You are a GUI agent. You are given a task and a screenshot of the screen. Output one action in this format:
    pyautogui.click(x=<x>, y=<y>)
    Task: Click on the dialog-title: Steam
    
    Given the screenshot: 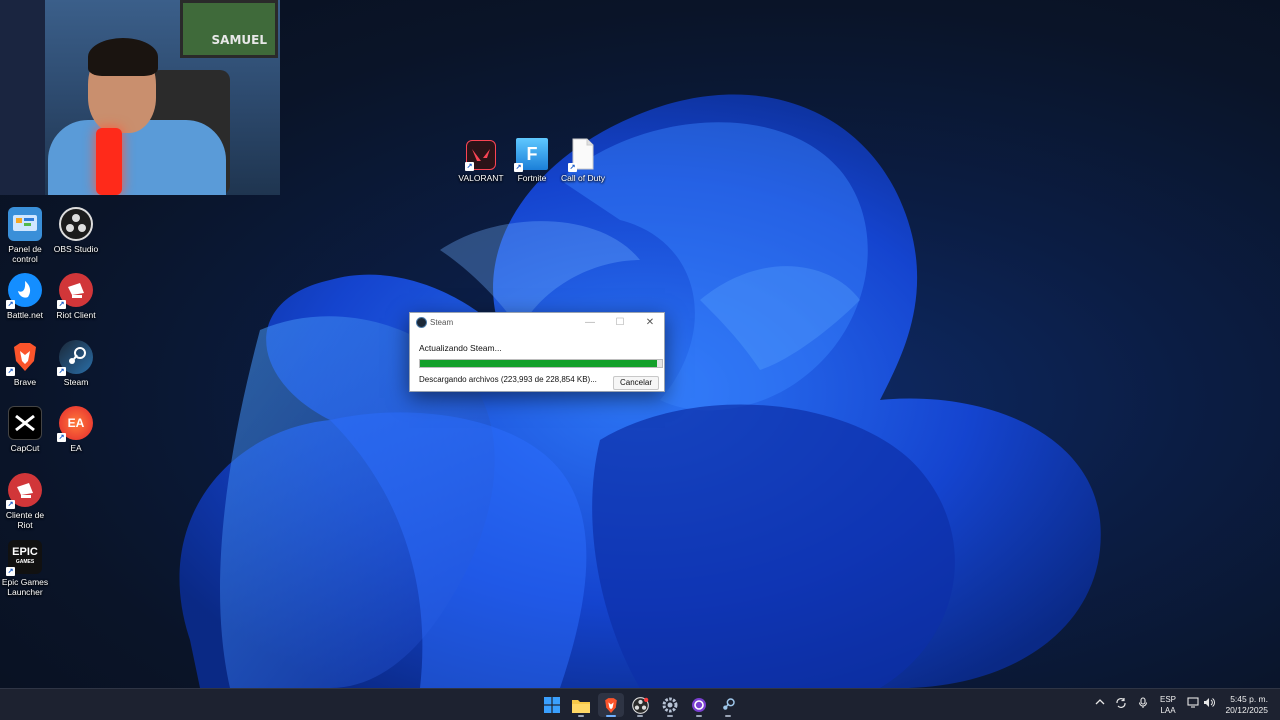 What is the action you would take?
    pyautogui.click(x=442, y=322)
    